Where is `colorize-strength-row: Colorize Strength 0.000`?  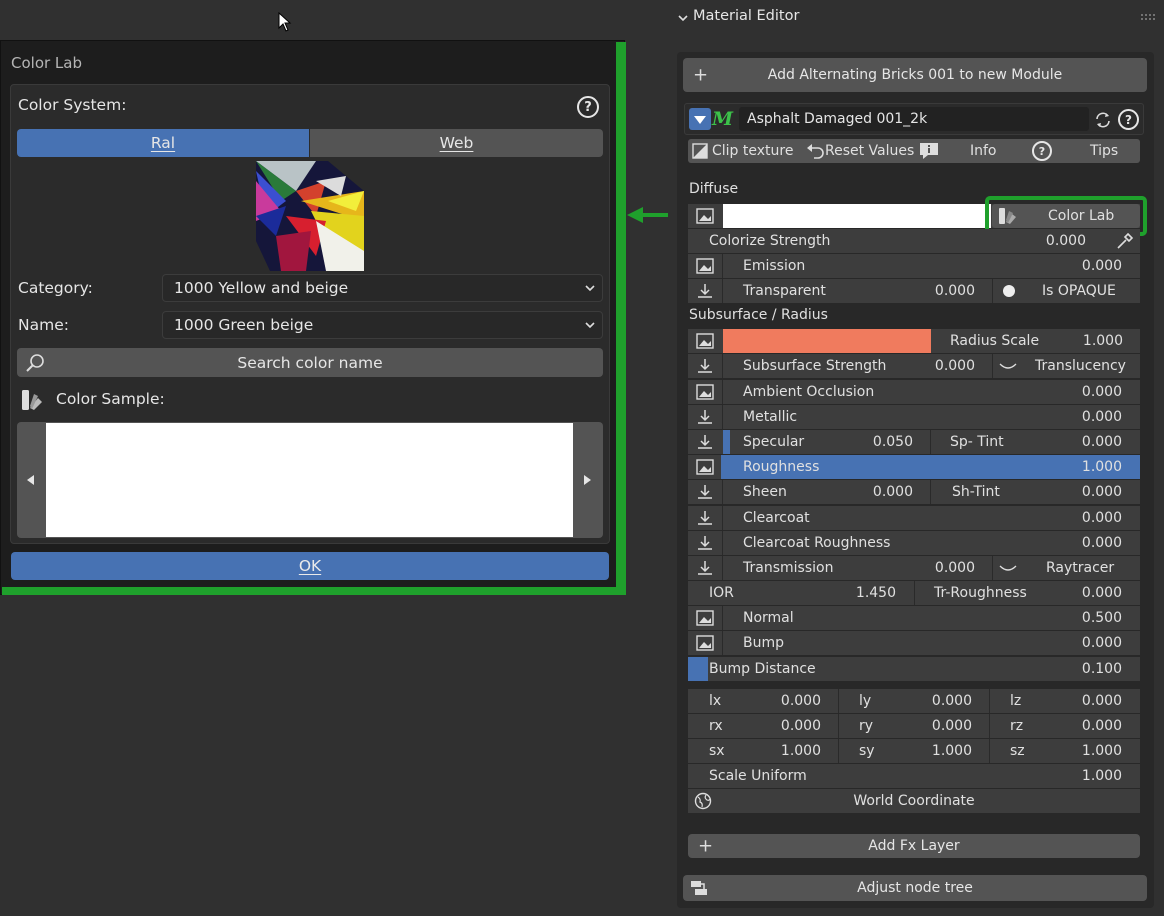 colorize-strength-row: Colorize Strength 0.000 is located at coordinates (914, 241).